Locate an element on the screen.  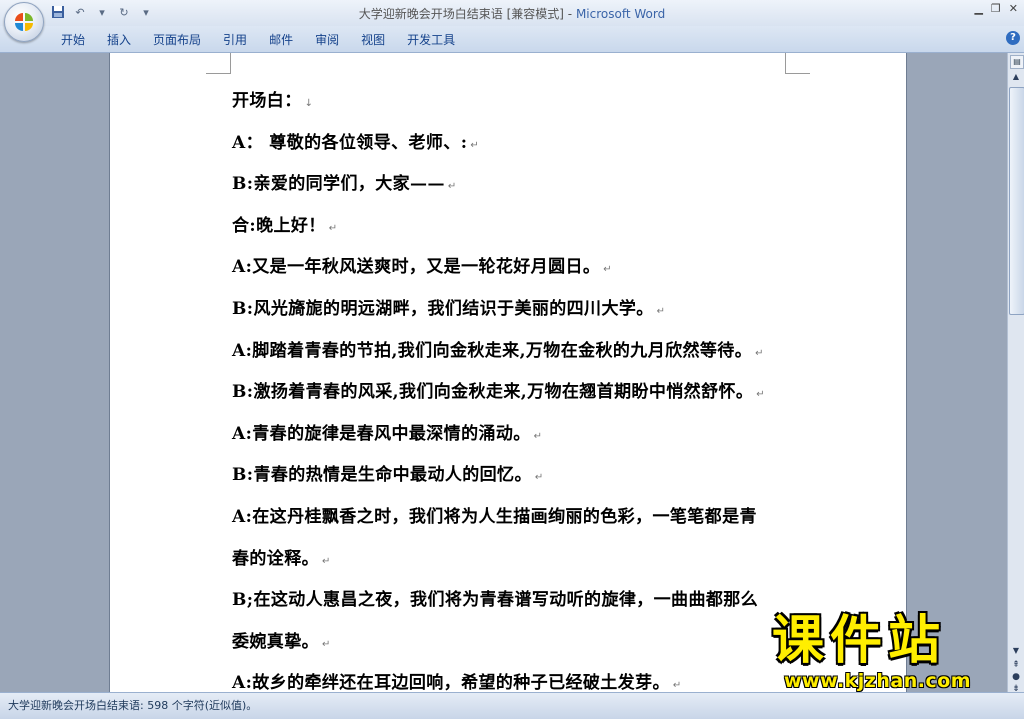
paragraph: 委婉真挚。 ↵ is located at coordinates (517, 643).